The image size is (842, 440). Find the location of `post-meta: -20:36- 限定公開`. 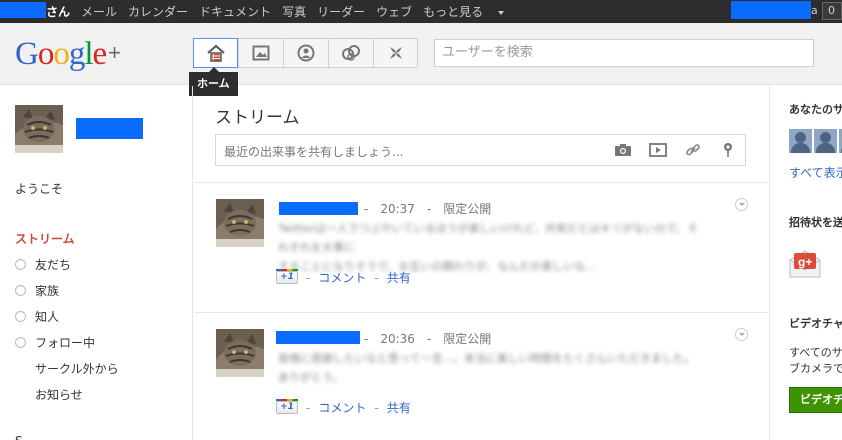

post-meta: -20:36- 限定公開 is located at coordinates (427, 338).